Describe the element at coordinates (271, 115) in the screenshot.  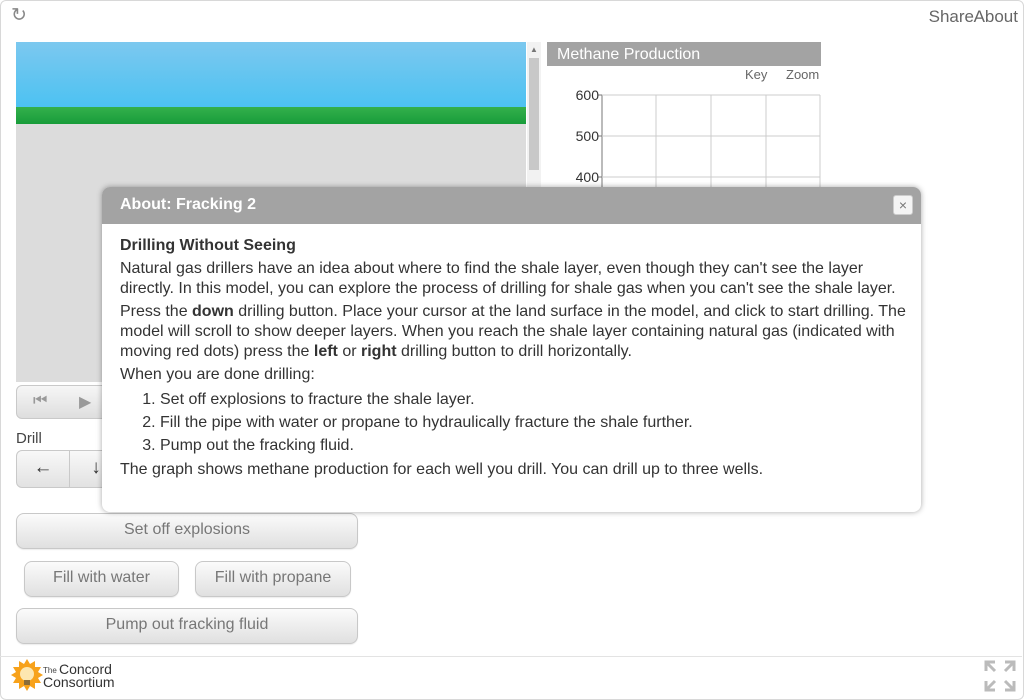
I see `land-surface` at that location.